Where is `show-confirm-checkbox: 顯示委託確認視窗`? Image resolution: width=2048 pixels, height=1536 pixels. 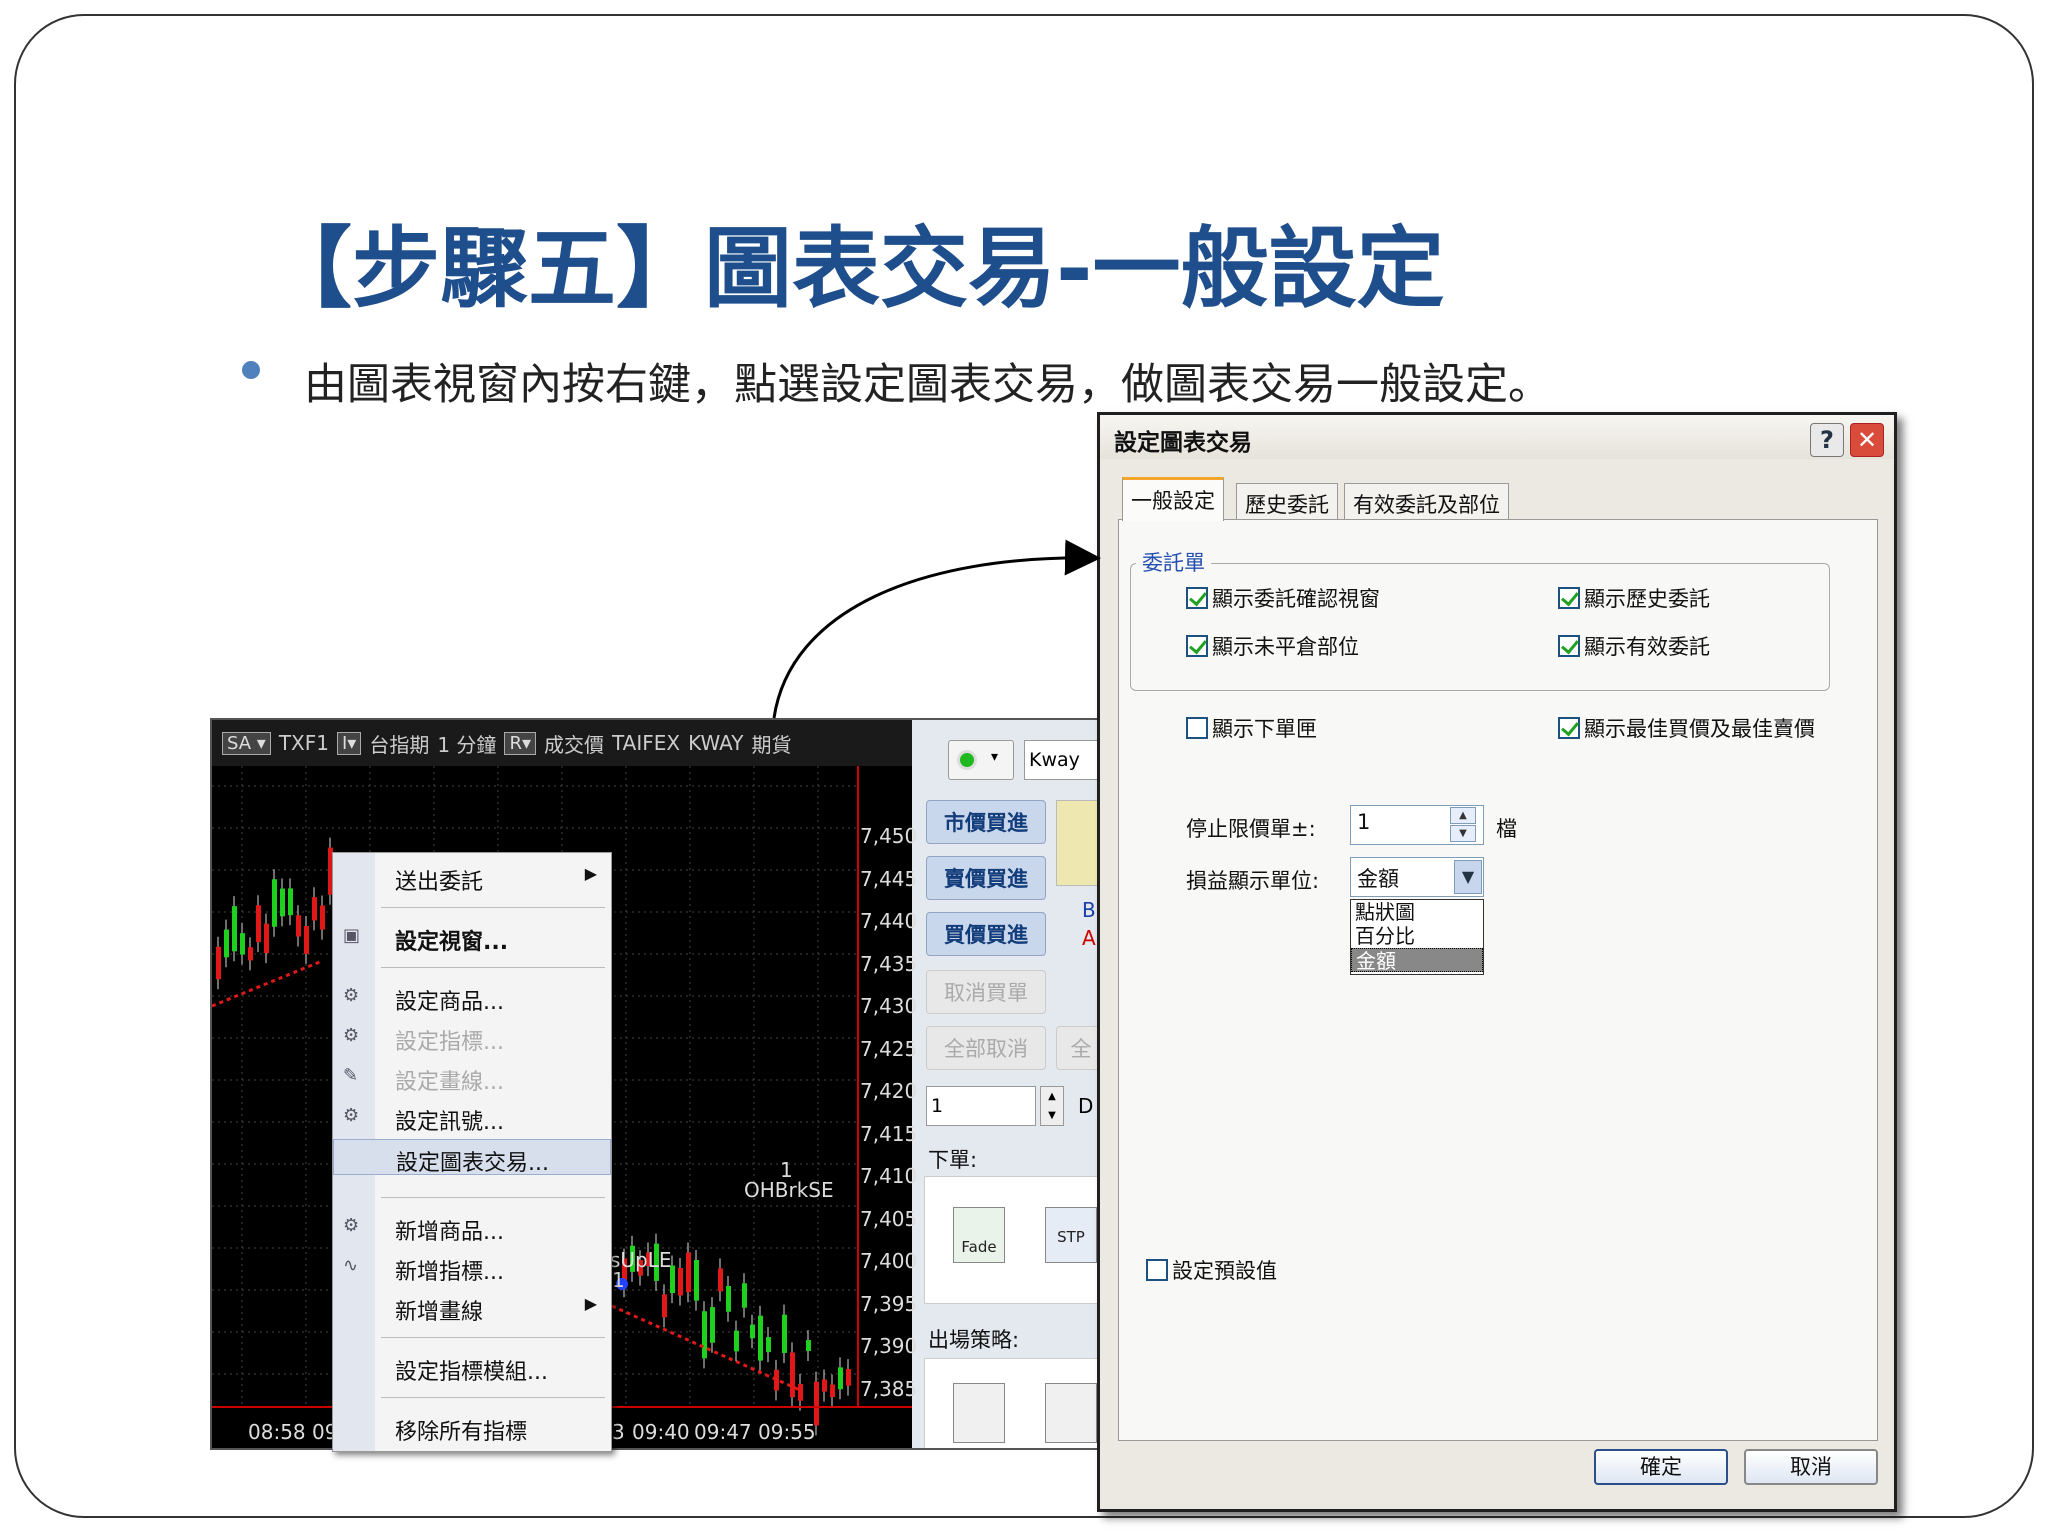 show-confirm-checkbox: 顯示委託確認視窗 is located at coordinates (1283, 598).